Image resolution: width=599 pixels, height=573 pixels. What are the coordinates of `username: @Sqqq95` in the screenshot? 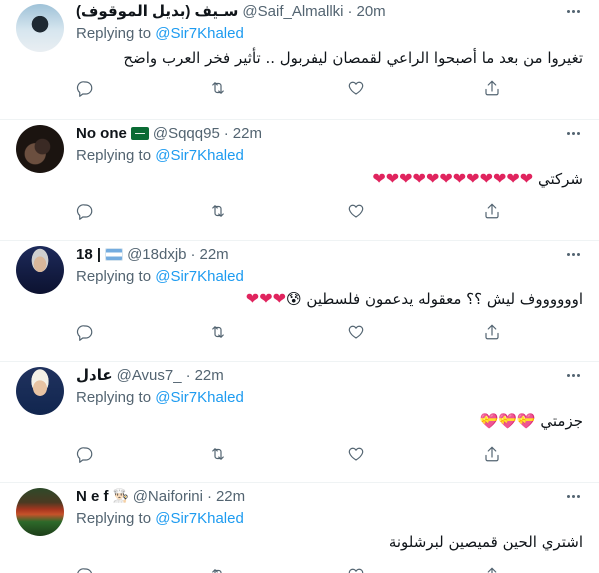 It's located at (186, 133).